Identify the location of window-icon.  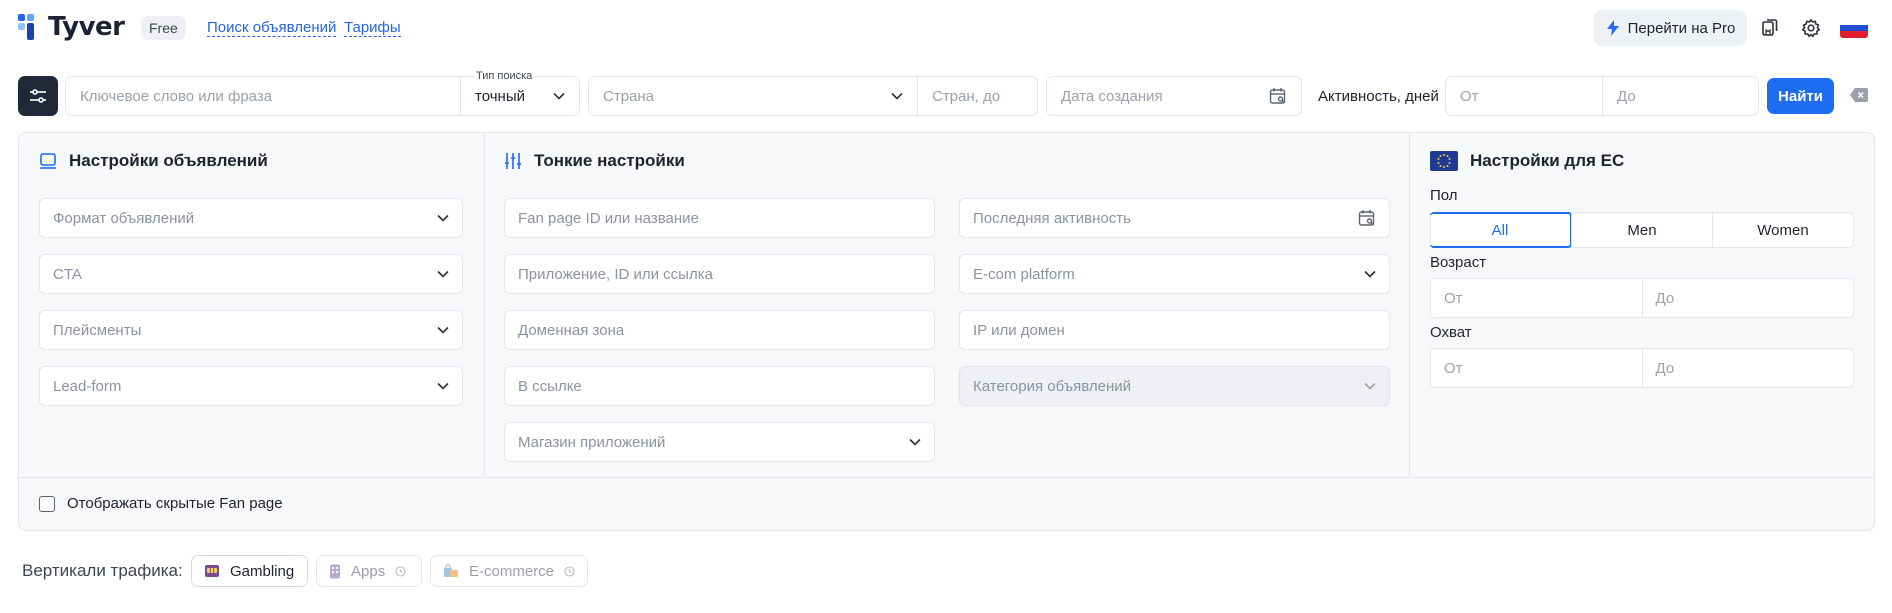
(48, 161).